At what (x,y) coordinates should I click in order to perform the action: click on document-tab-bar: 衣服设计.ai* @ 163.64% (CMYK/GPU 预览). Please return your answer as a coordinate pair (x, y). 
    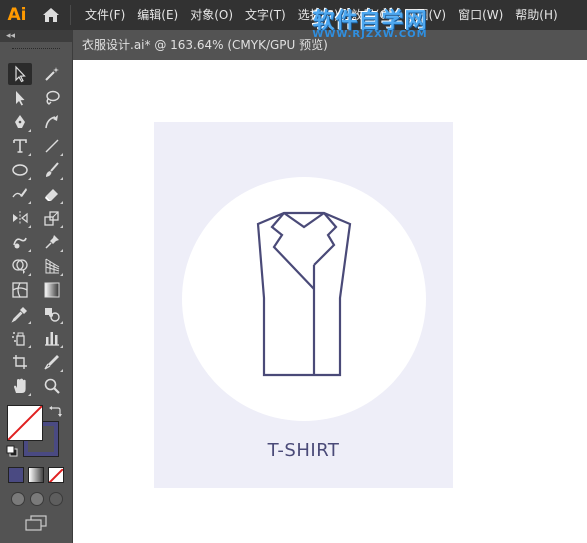
    Looking at the image, I should click on (330, 45).